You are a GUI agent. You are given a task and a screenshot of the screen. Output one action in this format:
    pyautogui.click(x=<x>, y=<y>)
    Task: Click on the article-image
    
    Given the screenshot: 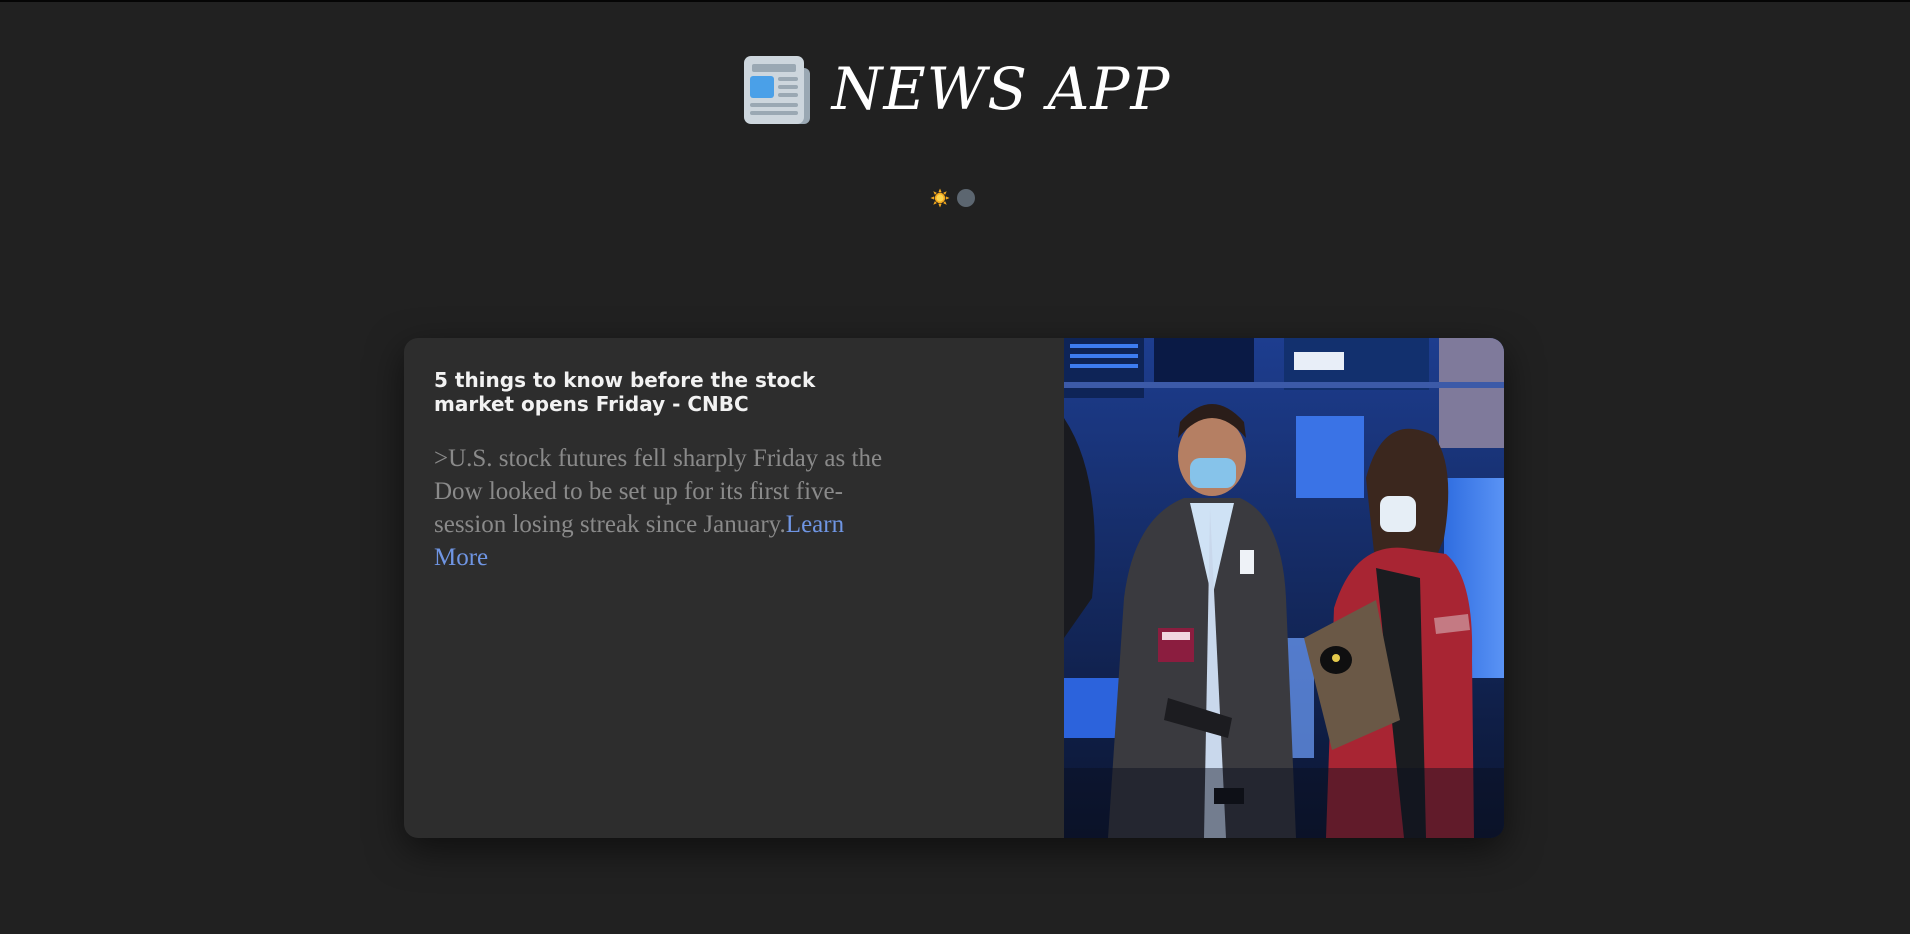 What is the action you would take?
    pyautogui.click(x=1284, y=588)
    